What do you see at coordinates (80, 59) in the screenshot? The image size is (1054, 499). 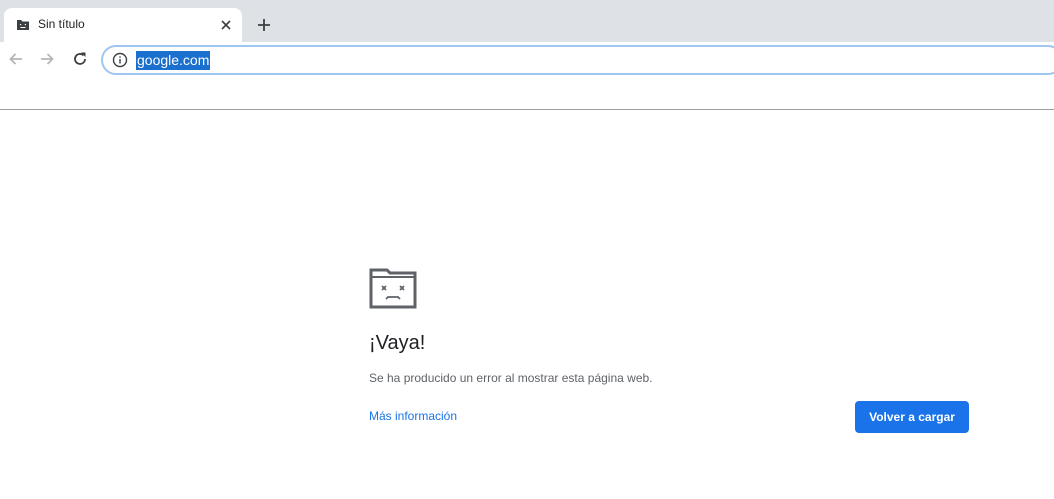 I see `reload-icon` at bounding box center [80, 59].